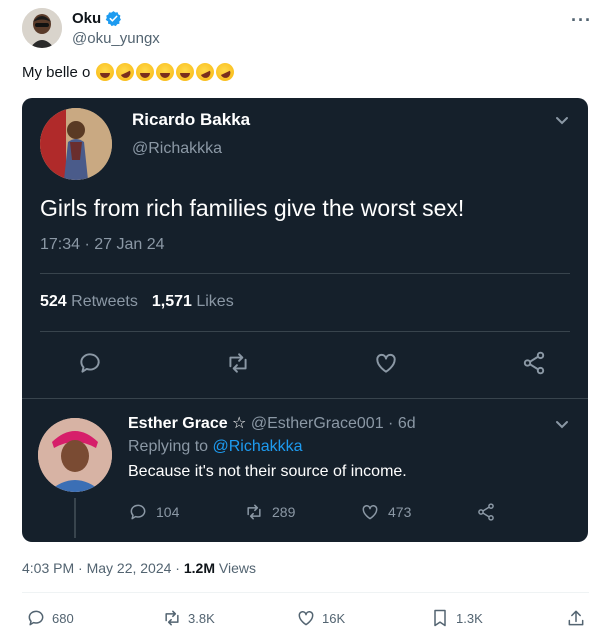 The image size is (611, 644). Describe the element at coordinates (102, 244) in the screenshot. I see `quoted-tweet-time: 17:34 · 27 Jan 24` at that location.